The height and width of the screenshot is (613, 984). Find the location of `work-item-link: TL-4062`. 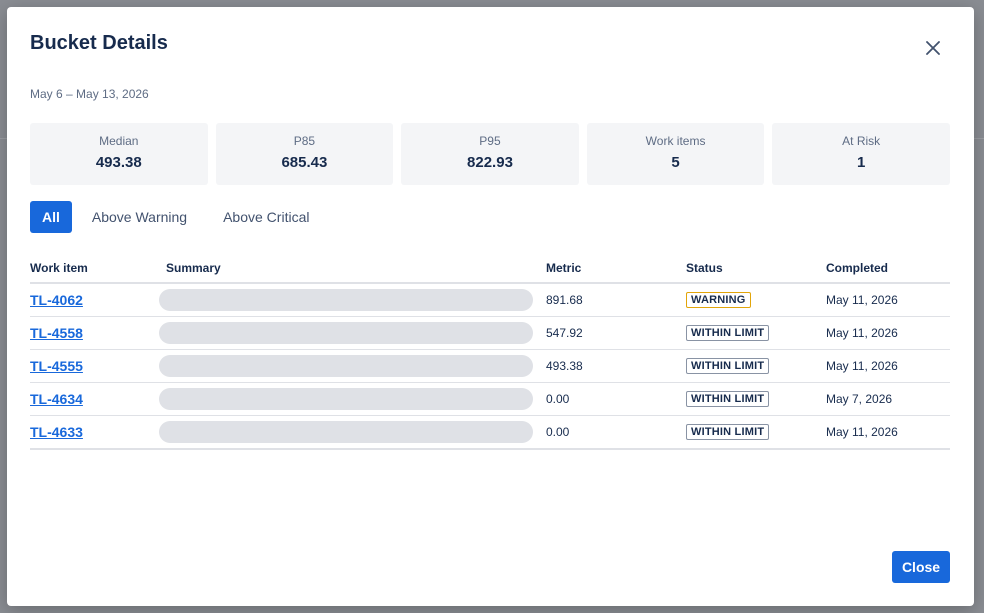

work-item-link: TL-4062 is located at coordinates (56, 300).